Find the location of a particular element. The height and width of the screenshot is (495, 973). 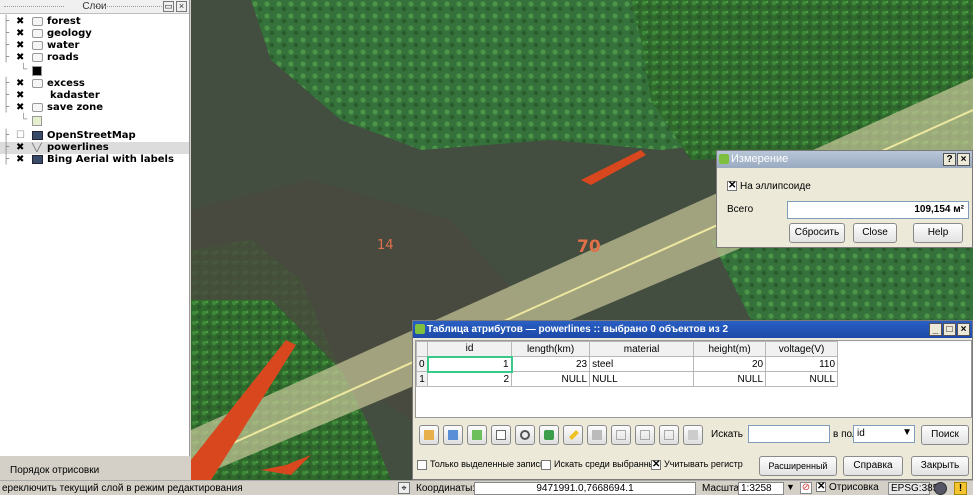

search-input is located at coordinates (789, 434).